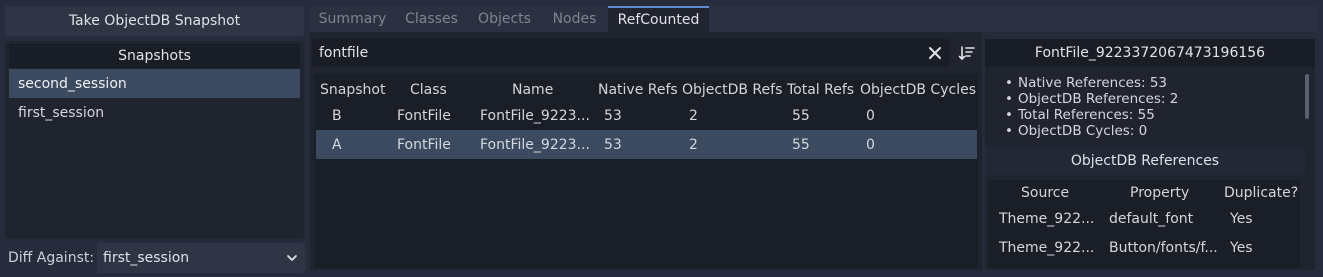 The width and height of the screenshot is (1323, 277). I want to click on stat-objectdb-references: ObjectDB References: 2, so click(1091, 99).